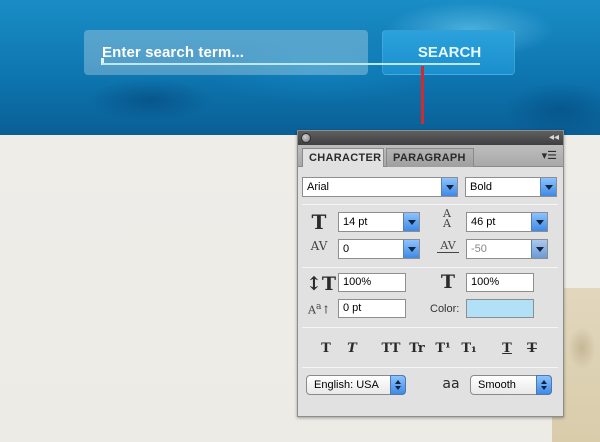 The height and width of the screenshot is (442, 600). What do you see at coordinates (380, 187) in the screenshot?
I see `font-family-select: Arial` at bounding box center [380, 187].